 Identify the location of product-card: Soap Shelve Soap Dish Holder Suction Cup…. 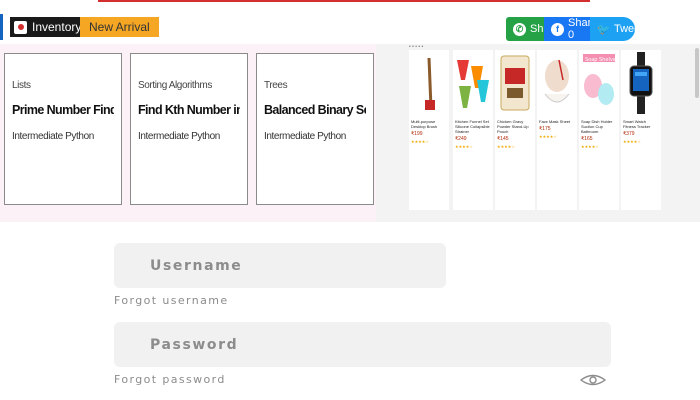
(599, 130).